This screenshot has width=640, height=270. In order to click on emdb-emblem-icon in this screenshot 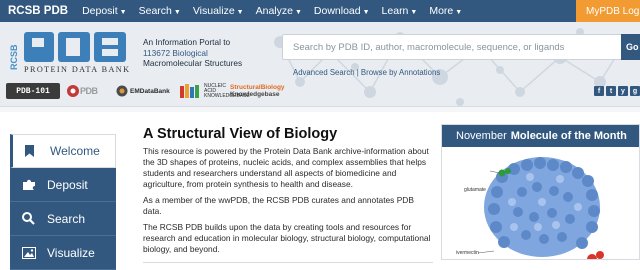, I will do `click(122, 91)`.